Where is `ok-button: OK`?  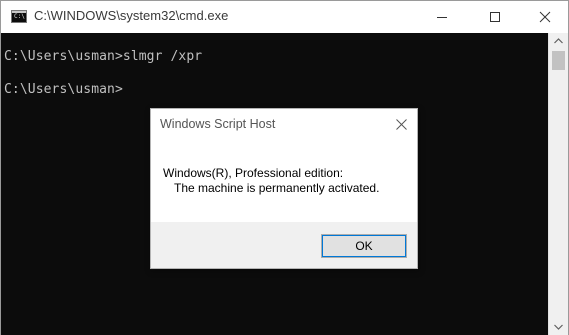 ok-button: OK is located at coordinates (364, 246).